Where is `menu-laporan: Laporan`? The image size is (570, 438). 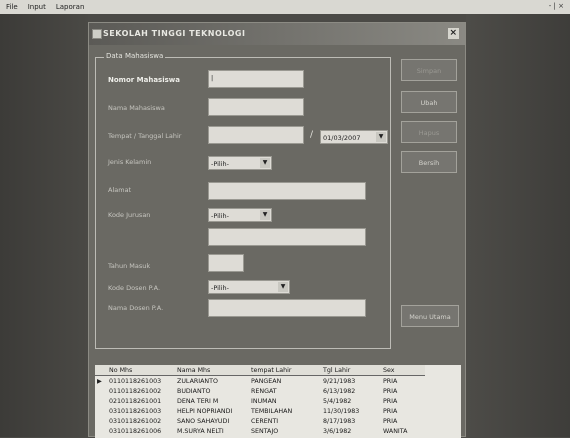 menu-laporan: Laporan is located at coordinates (70, 7).